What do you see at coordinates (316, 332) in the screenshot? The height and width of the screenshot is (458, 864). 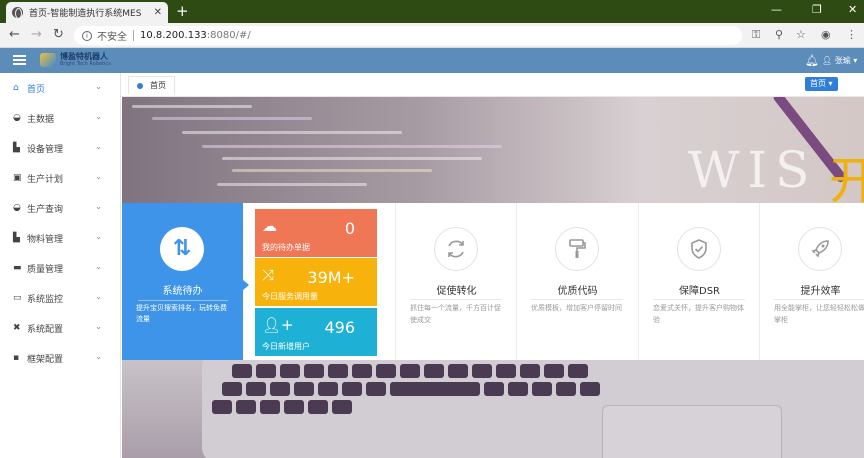 I see `stat-card-new-users: 👤︎+ 496 今日新增用户` at bounding box center [316, 332].